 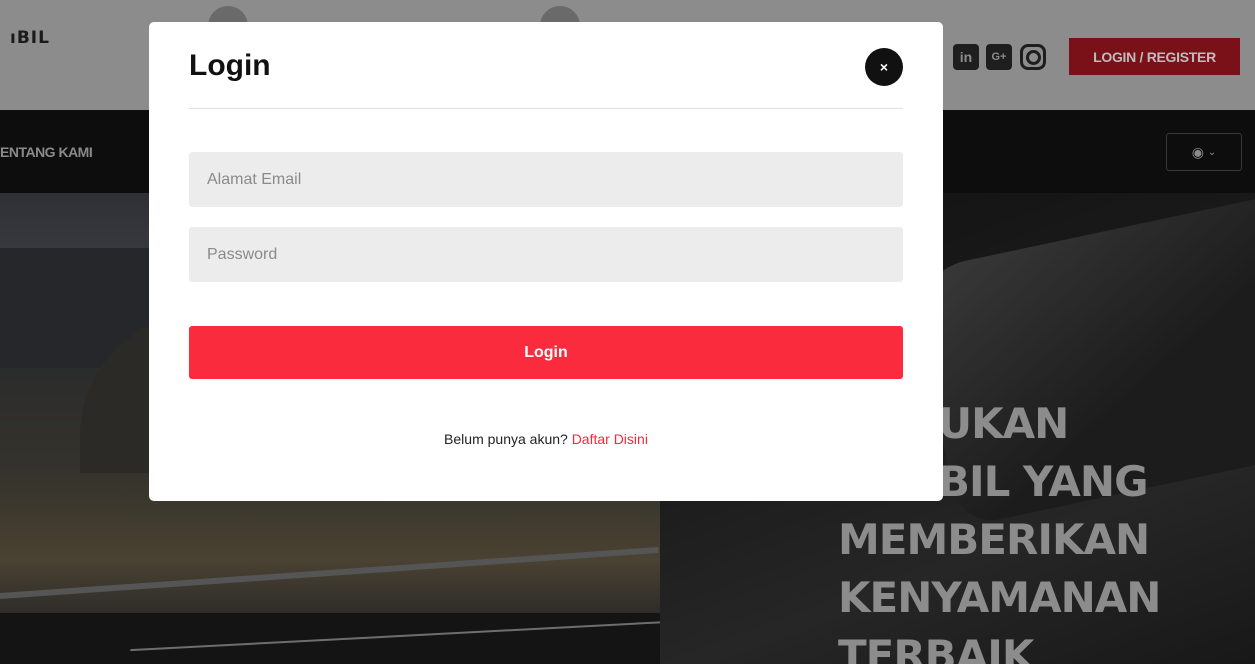 I want to click on modal-title: Login, so click(x=230, y=65).